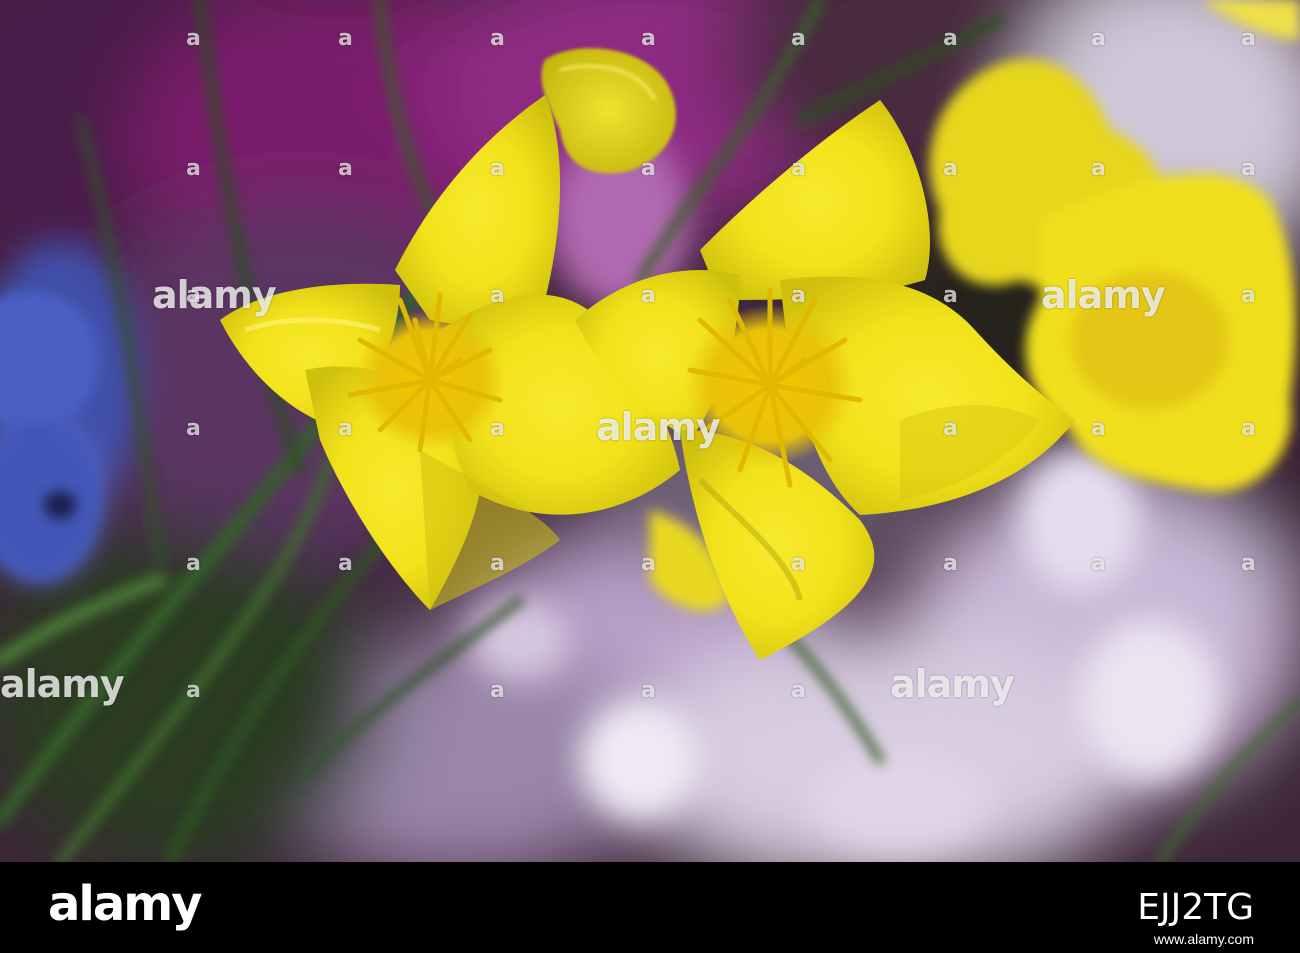 This screenshot has width=1300, height=953. Describe the element at coordinates (1195, 907) in the screenshot. I see `image-id: EJJ2TG` at that location.